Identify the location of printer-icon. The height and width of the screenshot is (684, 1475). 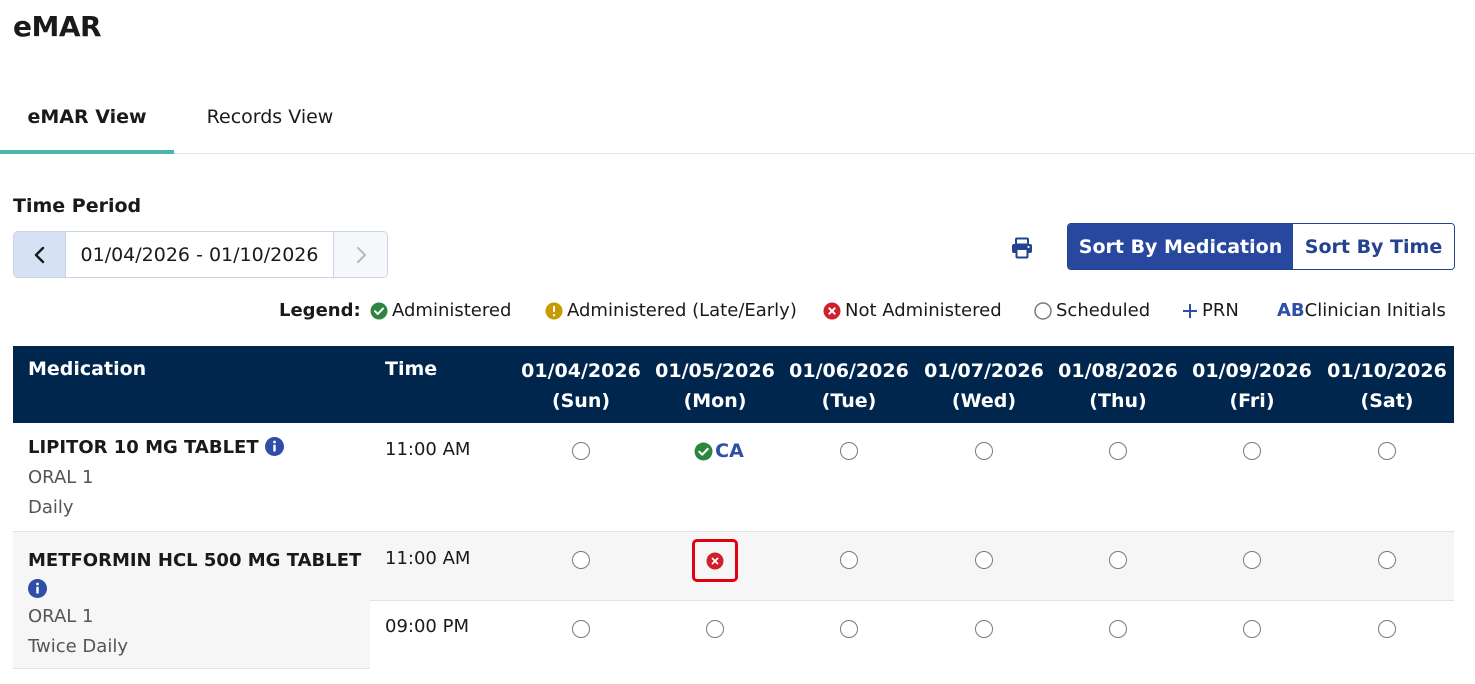
(1022, 248).